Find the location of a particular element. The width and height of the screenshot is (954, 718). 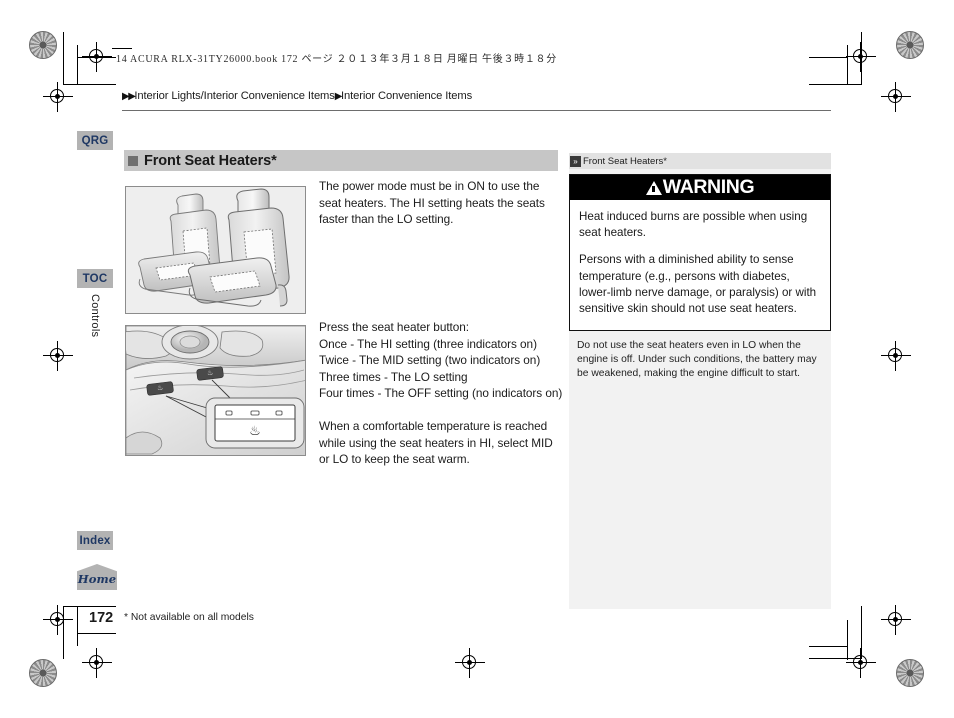

halftone-target-bottom-left is located at coordinates (43, 673).